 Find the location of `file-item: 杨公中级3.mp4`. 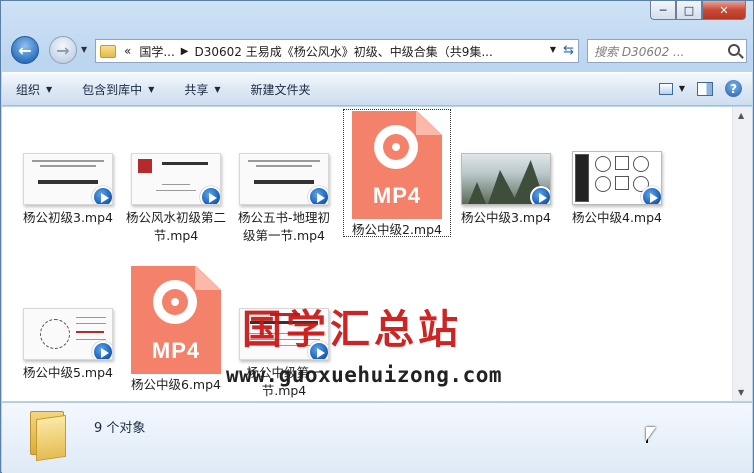

file-item: 杨公中级3.mp4 is located at coordinates (506, 167).